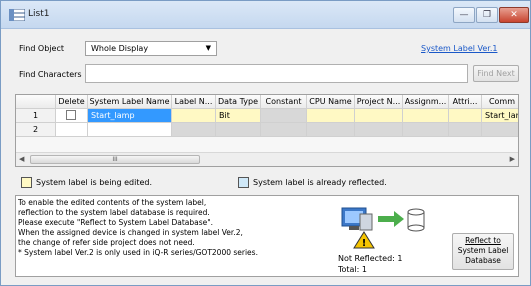  What do you see at coordinates (267, 159) in the screenshot?
I see `horizontal-scrollbar: ◀ III ▶` at bounding box center [267, 159].